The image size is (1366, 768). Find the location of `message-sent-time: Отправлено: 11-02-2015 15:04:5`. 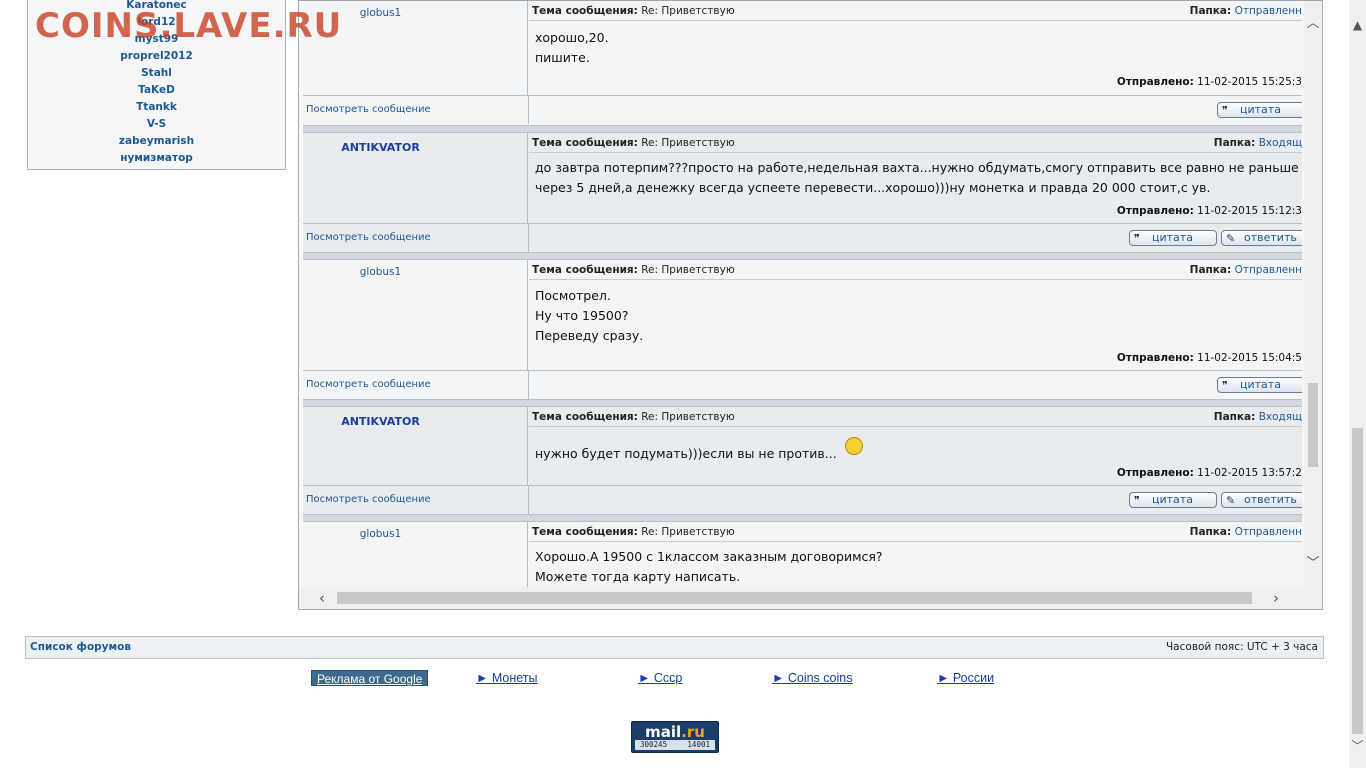

message-sent-time: Отправлено: 11-02-2015 15:04:5 is located at coordinates (1209, 358).